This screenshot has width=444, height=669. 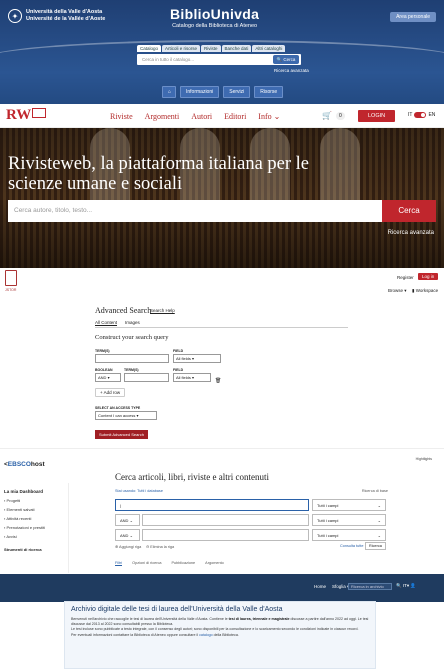 What do you see at coordinates (375, 546) in the screenshot?
I see `search-button: Ricerca` at bounding box center [375, 546].